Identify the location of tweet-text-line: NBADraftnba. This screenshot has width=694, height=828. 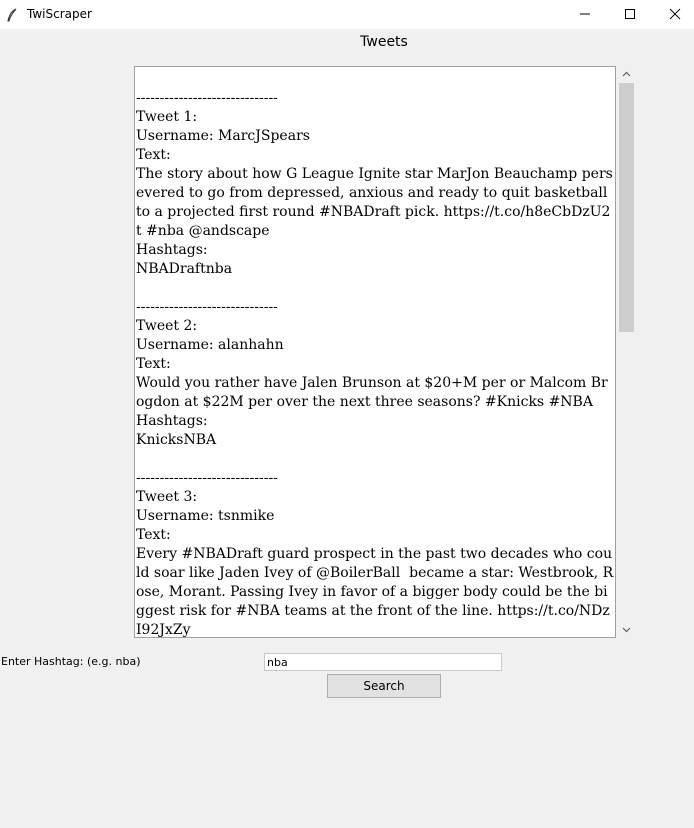
(184, 269).